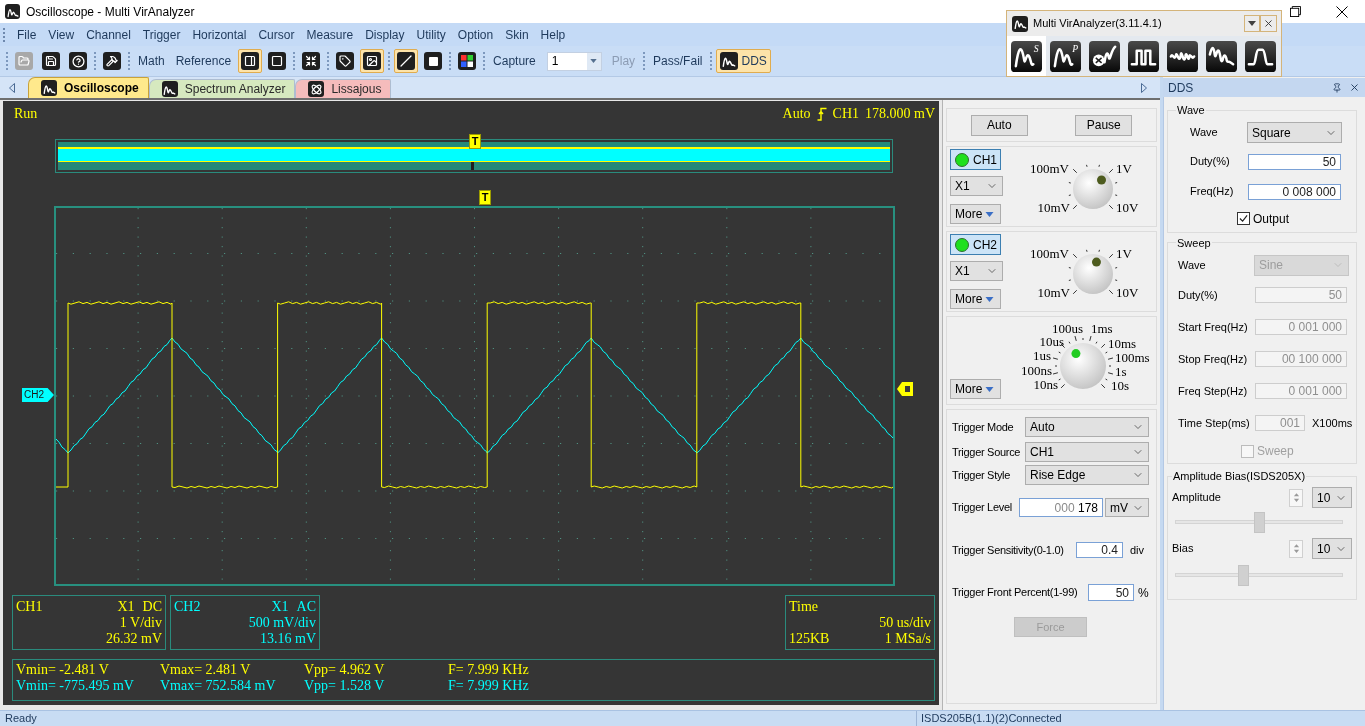 The width and height of the screenshot is (1365, 726). I want to click on window-title: Multi VirAnalyzer(3.11.4.1), so click(1097, 24).